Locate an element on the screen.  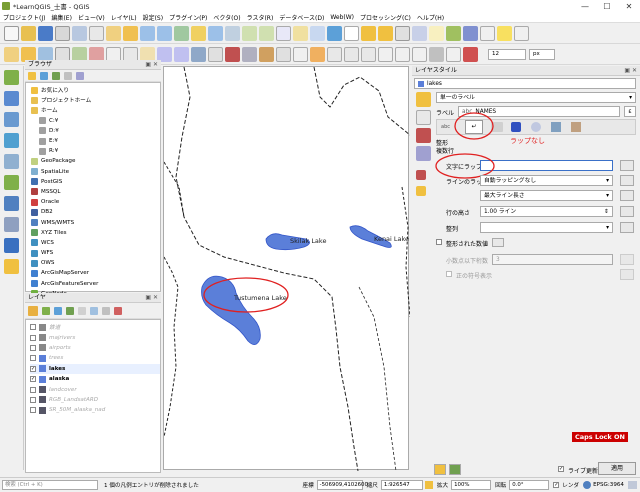
symbology-tab-icon is located at coordinates (423, 99).